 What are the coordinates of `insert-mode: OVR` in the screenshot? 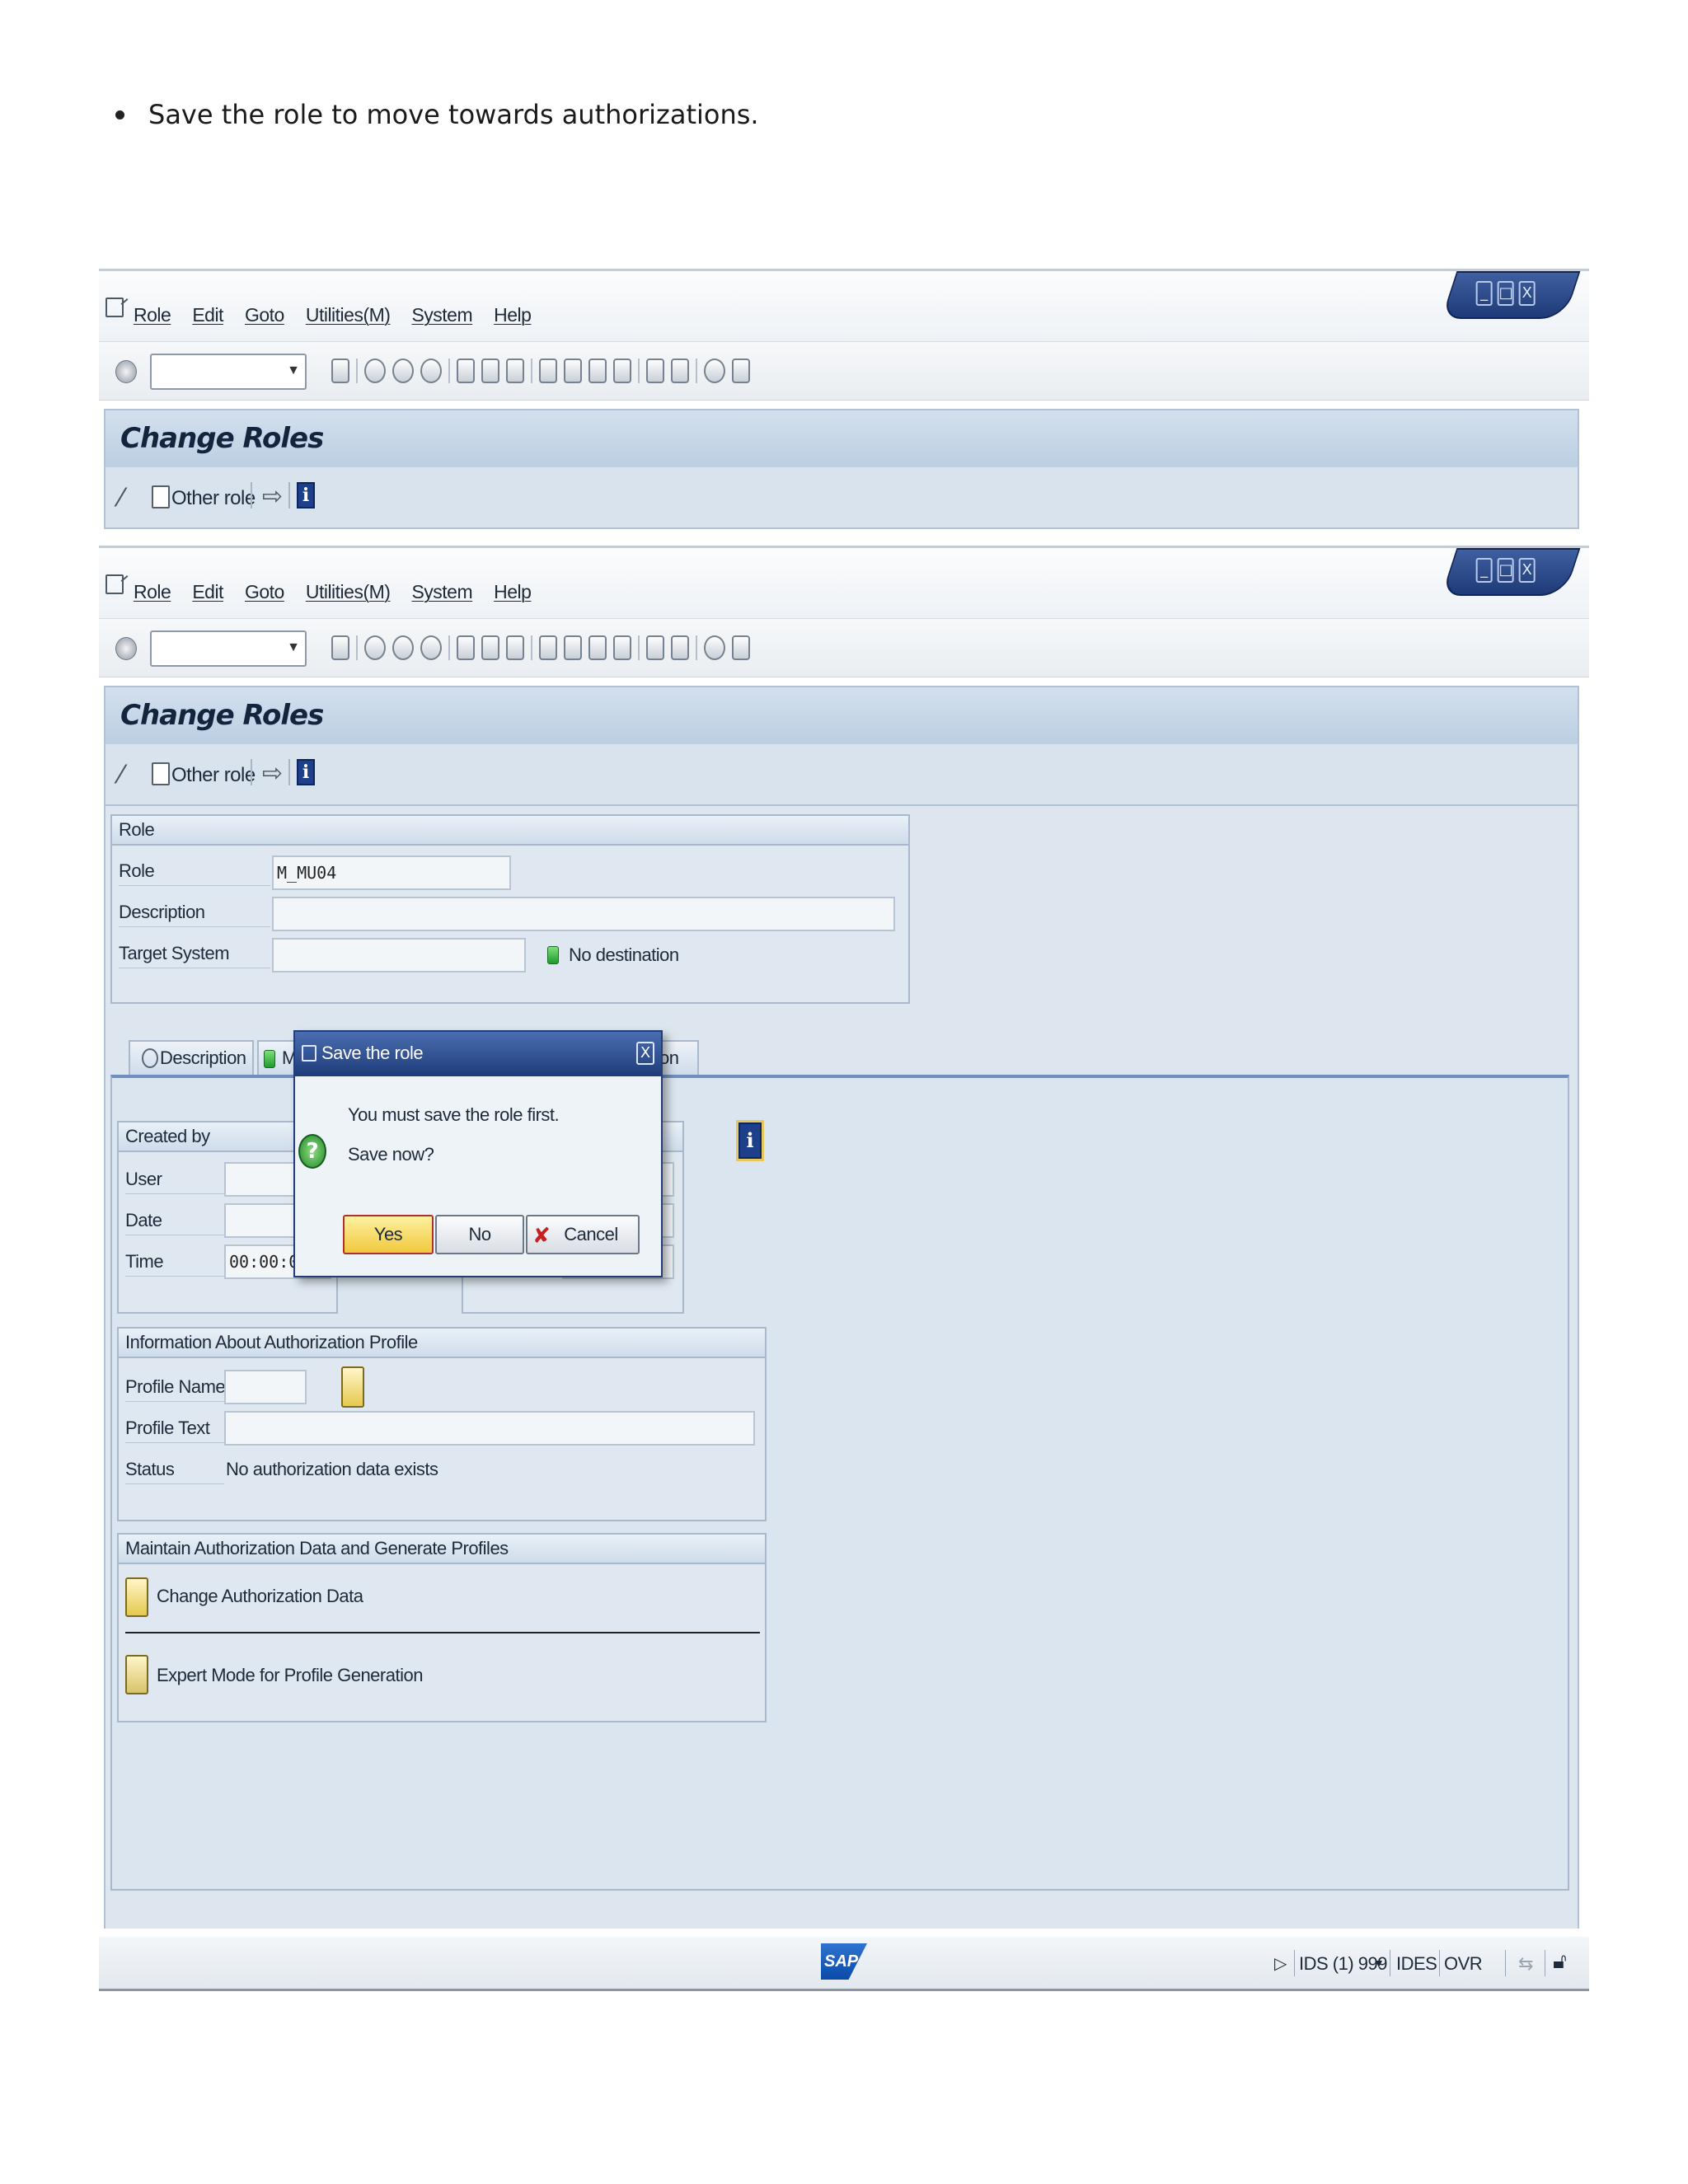 It's located at (1463, 1964).